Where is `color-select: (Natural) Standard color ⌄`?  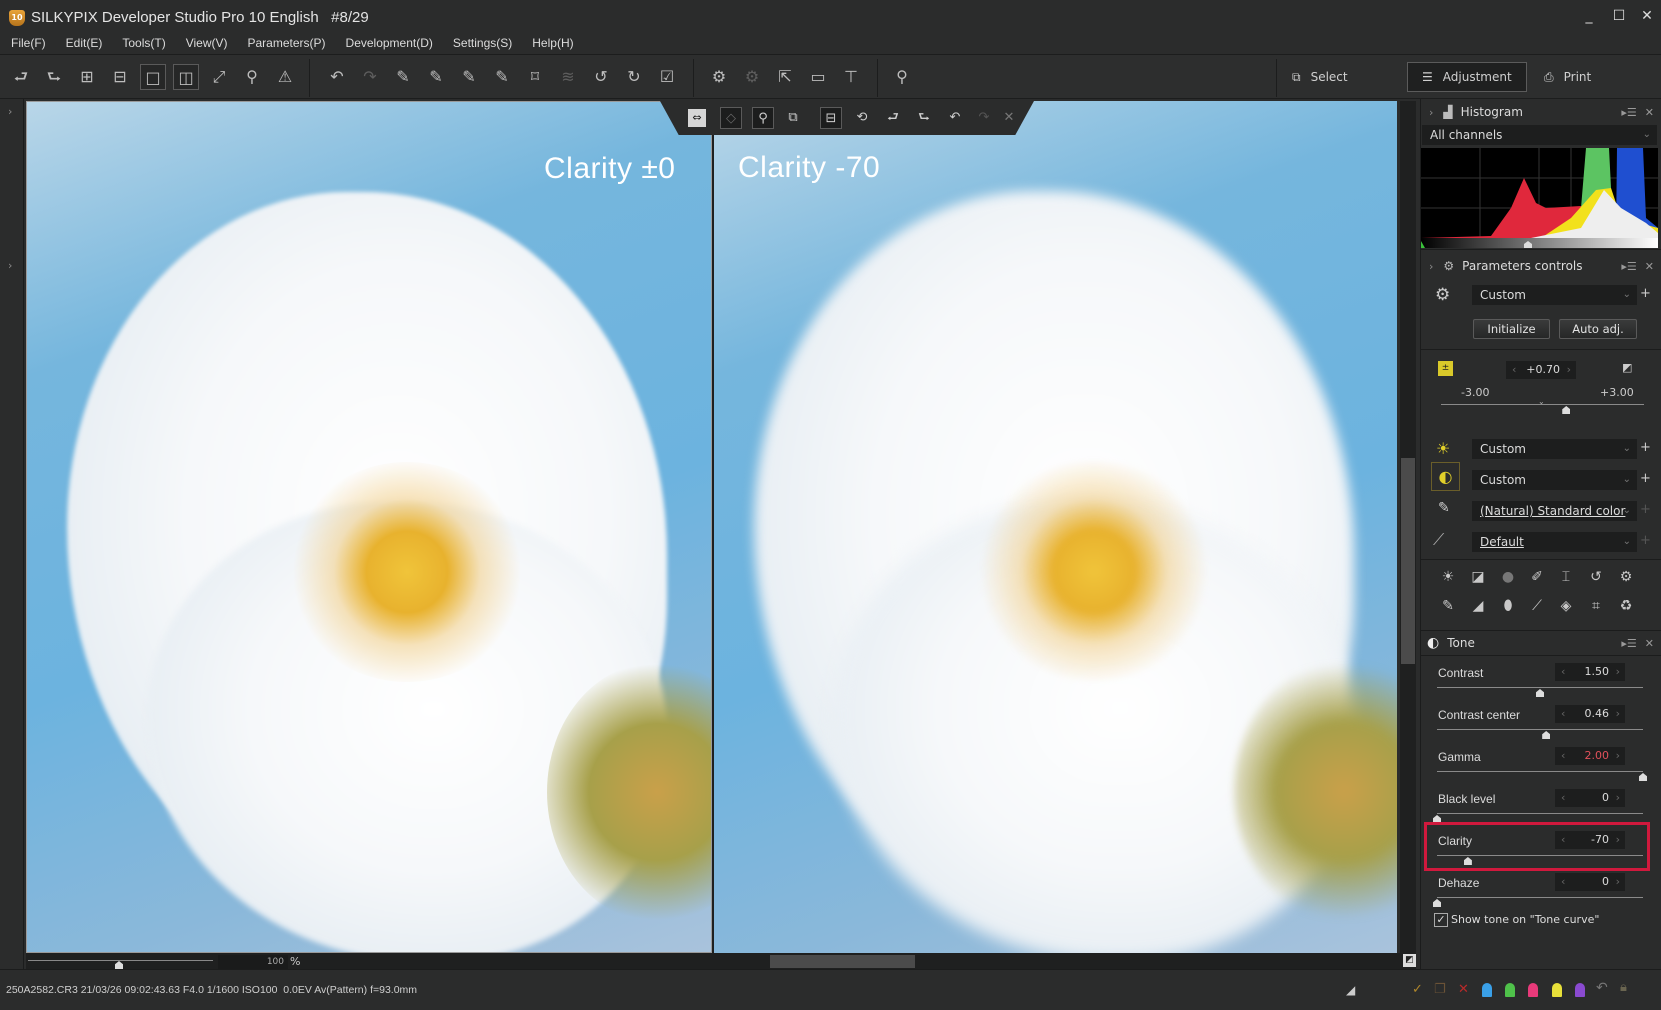
color-select: (Natural) Standard color ⌄ is located at coordinates (1554, 511).